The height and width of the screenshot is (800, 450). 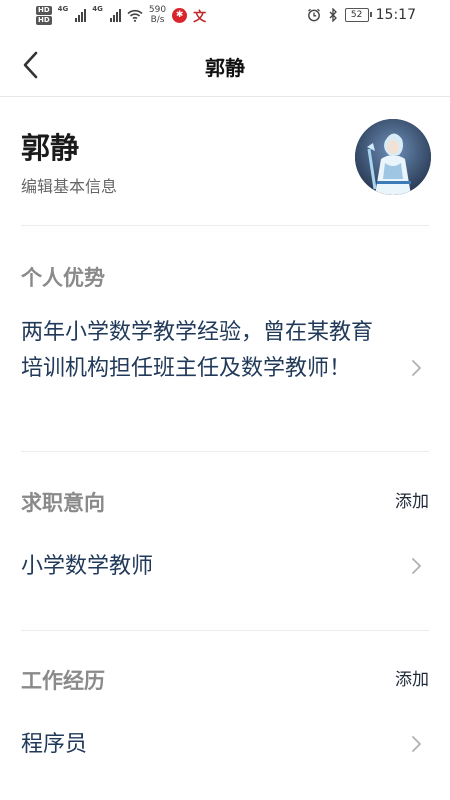 I want to click on nav-bar: 郭静, so click(x=225, y=65).